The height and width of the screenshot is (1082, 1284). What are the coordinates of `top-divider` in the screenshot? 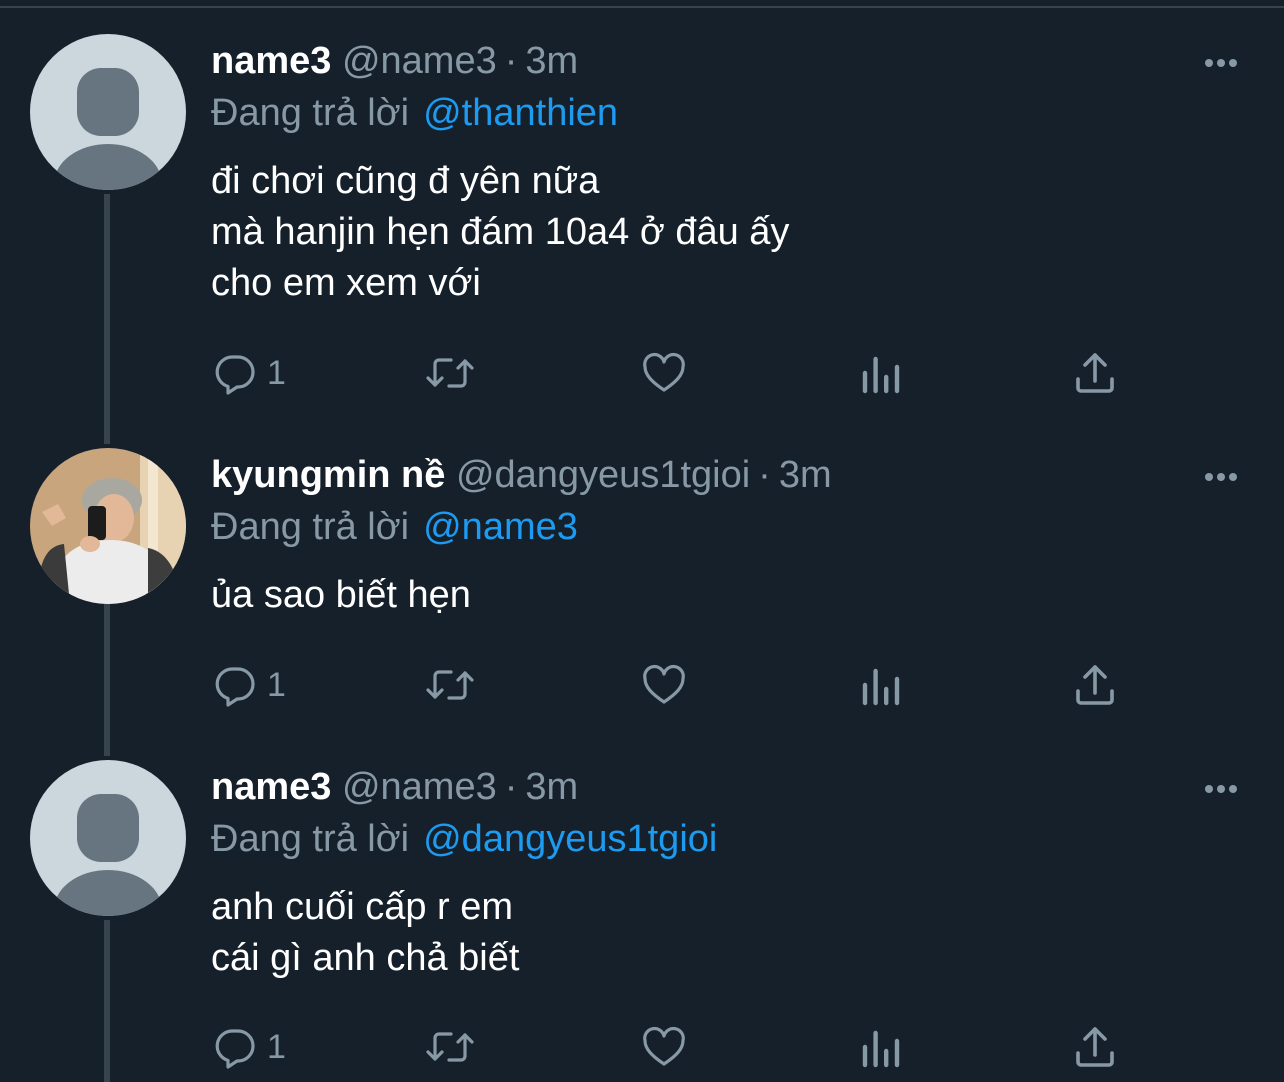 It's located at (642, 4).